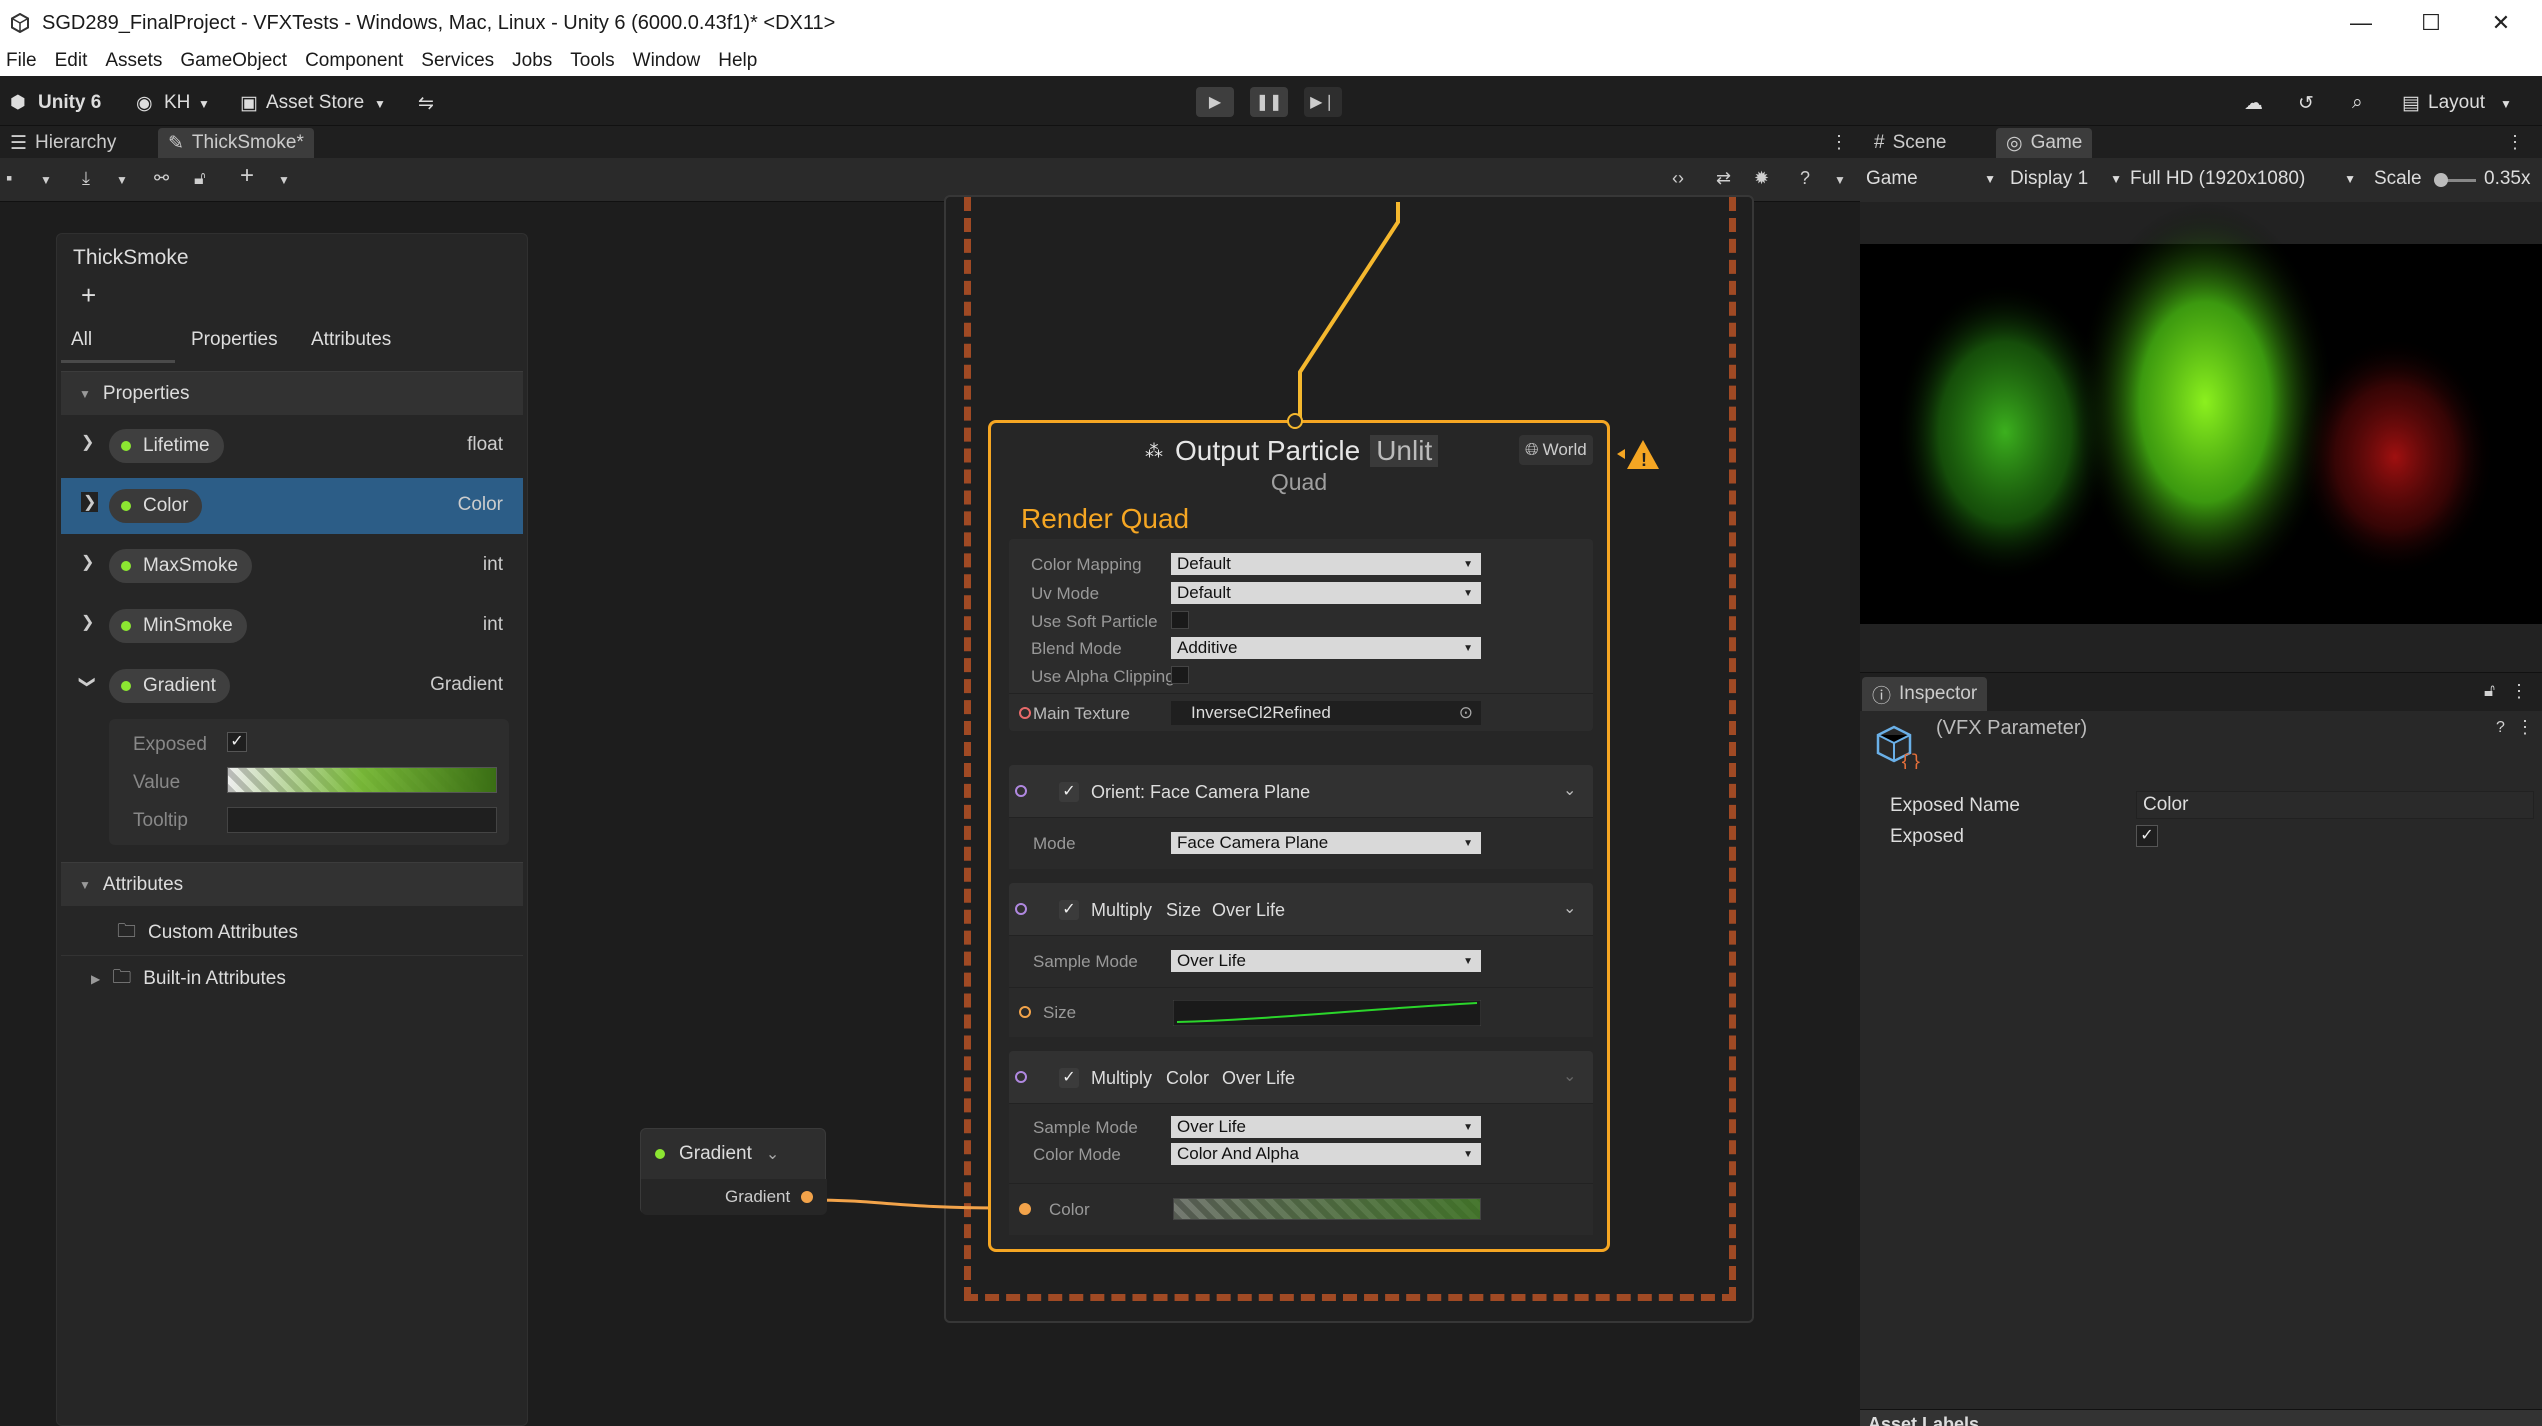  I want to click on tab-hierarchy: ☰ Hierarchy, so click(63, 143).